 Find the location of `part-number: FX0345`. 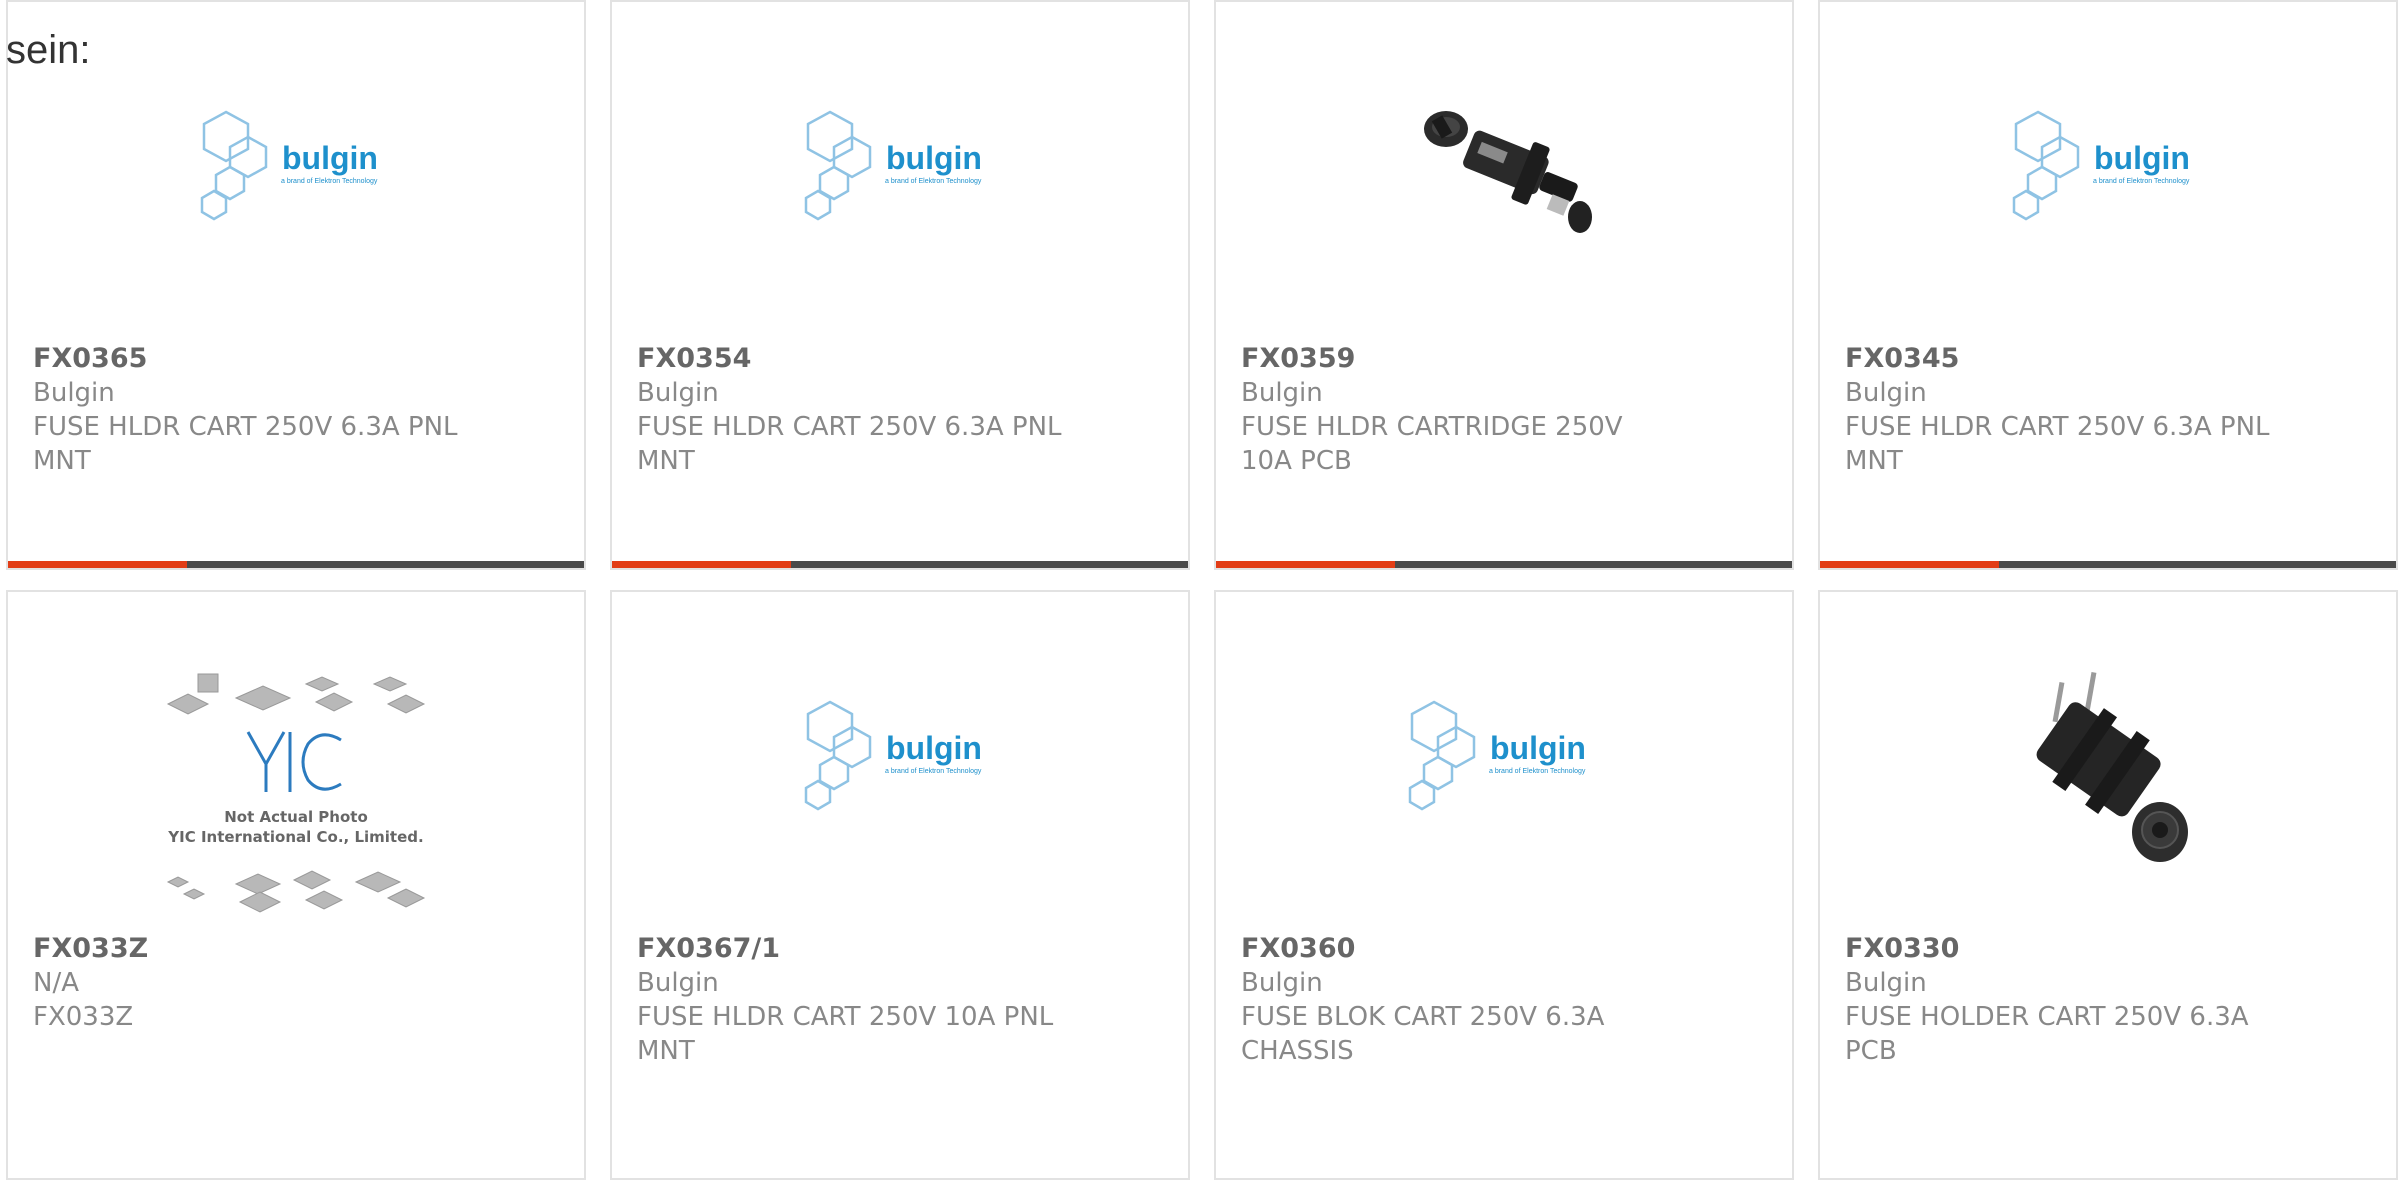

part-number: FX0345 is located at coordinates (2075, 359).